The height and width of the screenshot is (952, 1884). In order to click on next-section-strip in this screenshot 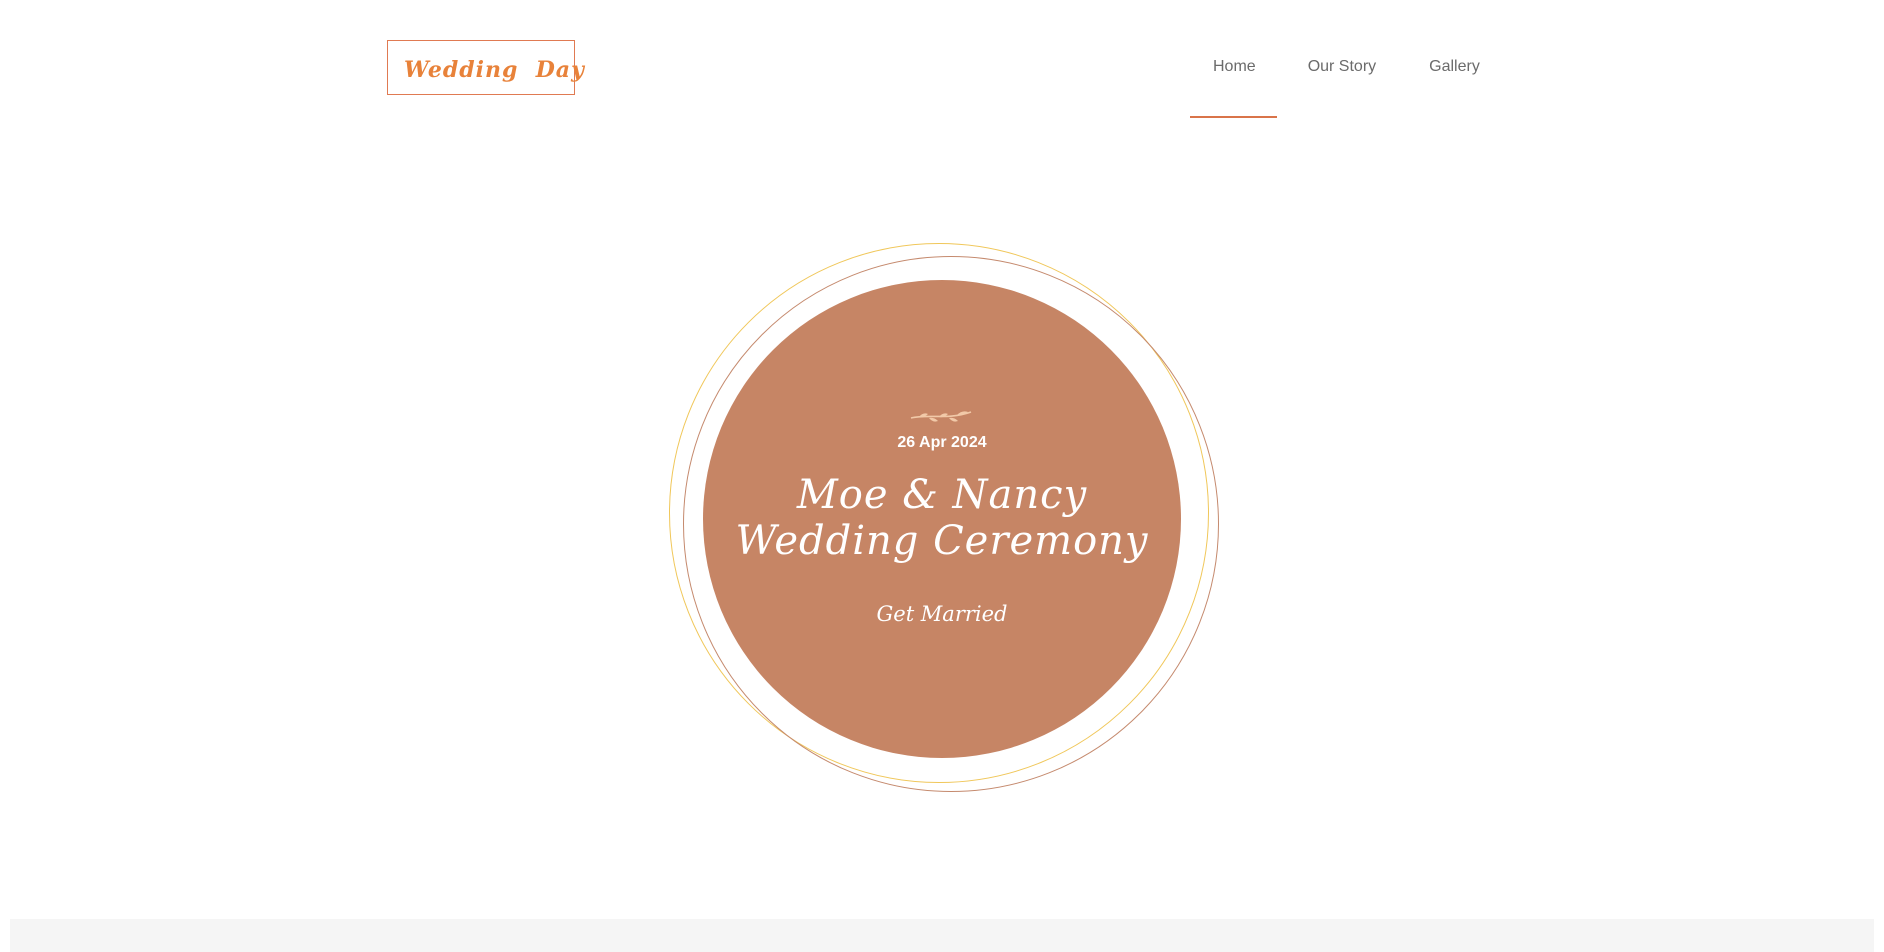, I will do `click(942, 935)`.